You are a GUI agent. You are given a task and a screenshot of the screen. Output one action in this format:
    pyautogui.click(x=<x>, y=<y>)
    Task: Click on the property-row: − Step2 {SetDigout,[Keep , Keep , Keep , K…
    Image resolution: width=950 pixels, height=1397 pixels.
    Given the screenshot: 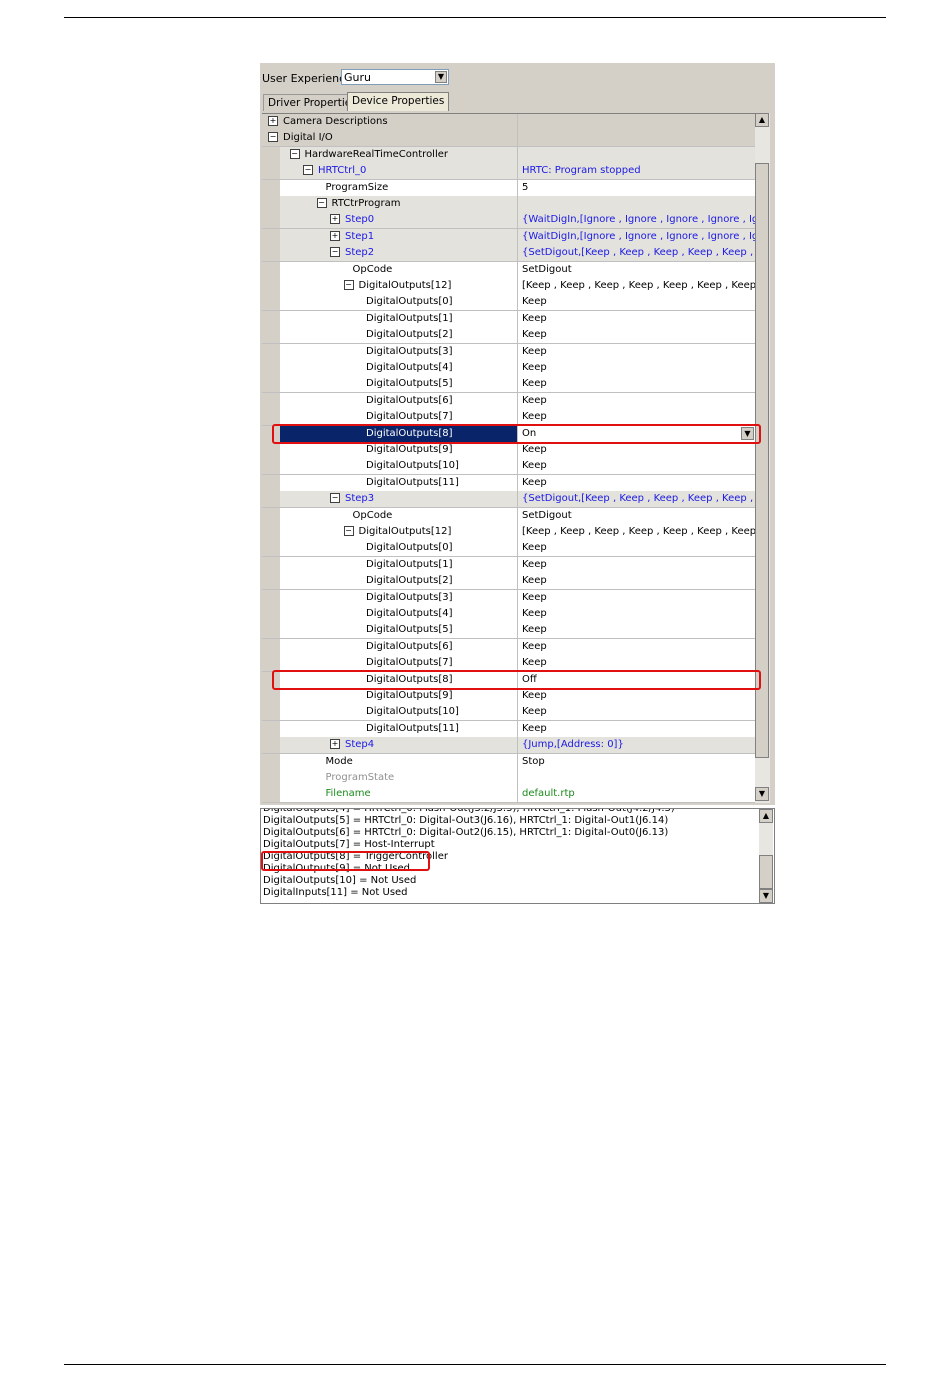 What is the action you would take?
    pyautogui.click(x=509, y=254)
    